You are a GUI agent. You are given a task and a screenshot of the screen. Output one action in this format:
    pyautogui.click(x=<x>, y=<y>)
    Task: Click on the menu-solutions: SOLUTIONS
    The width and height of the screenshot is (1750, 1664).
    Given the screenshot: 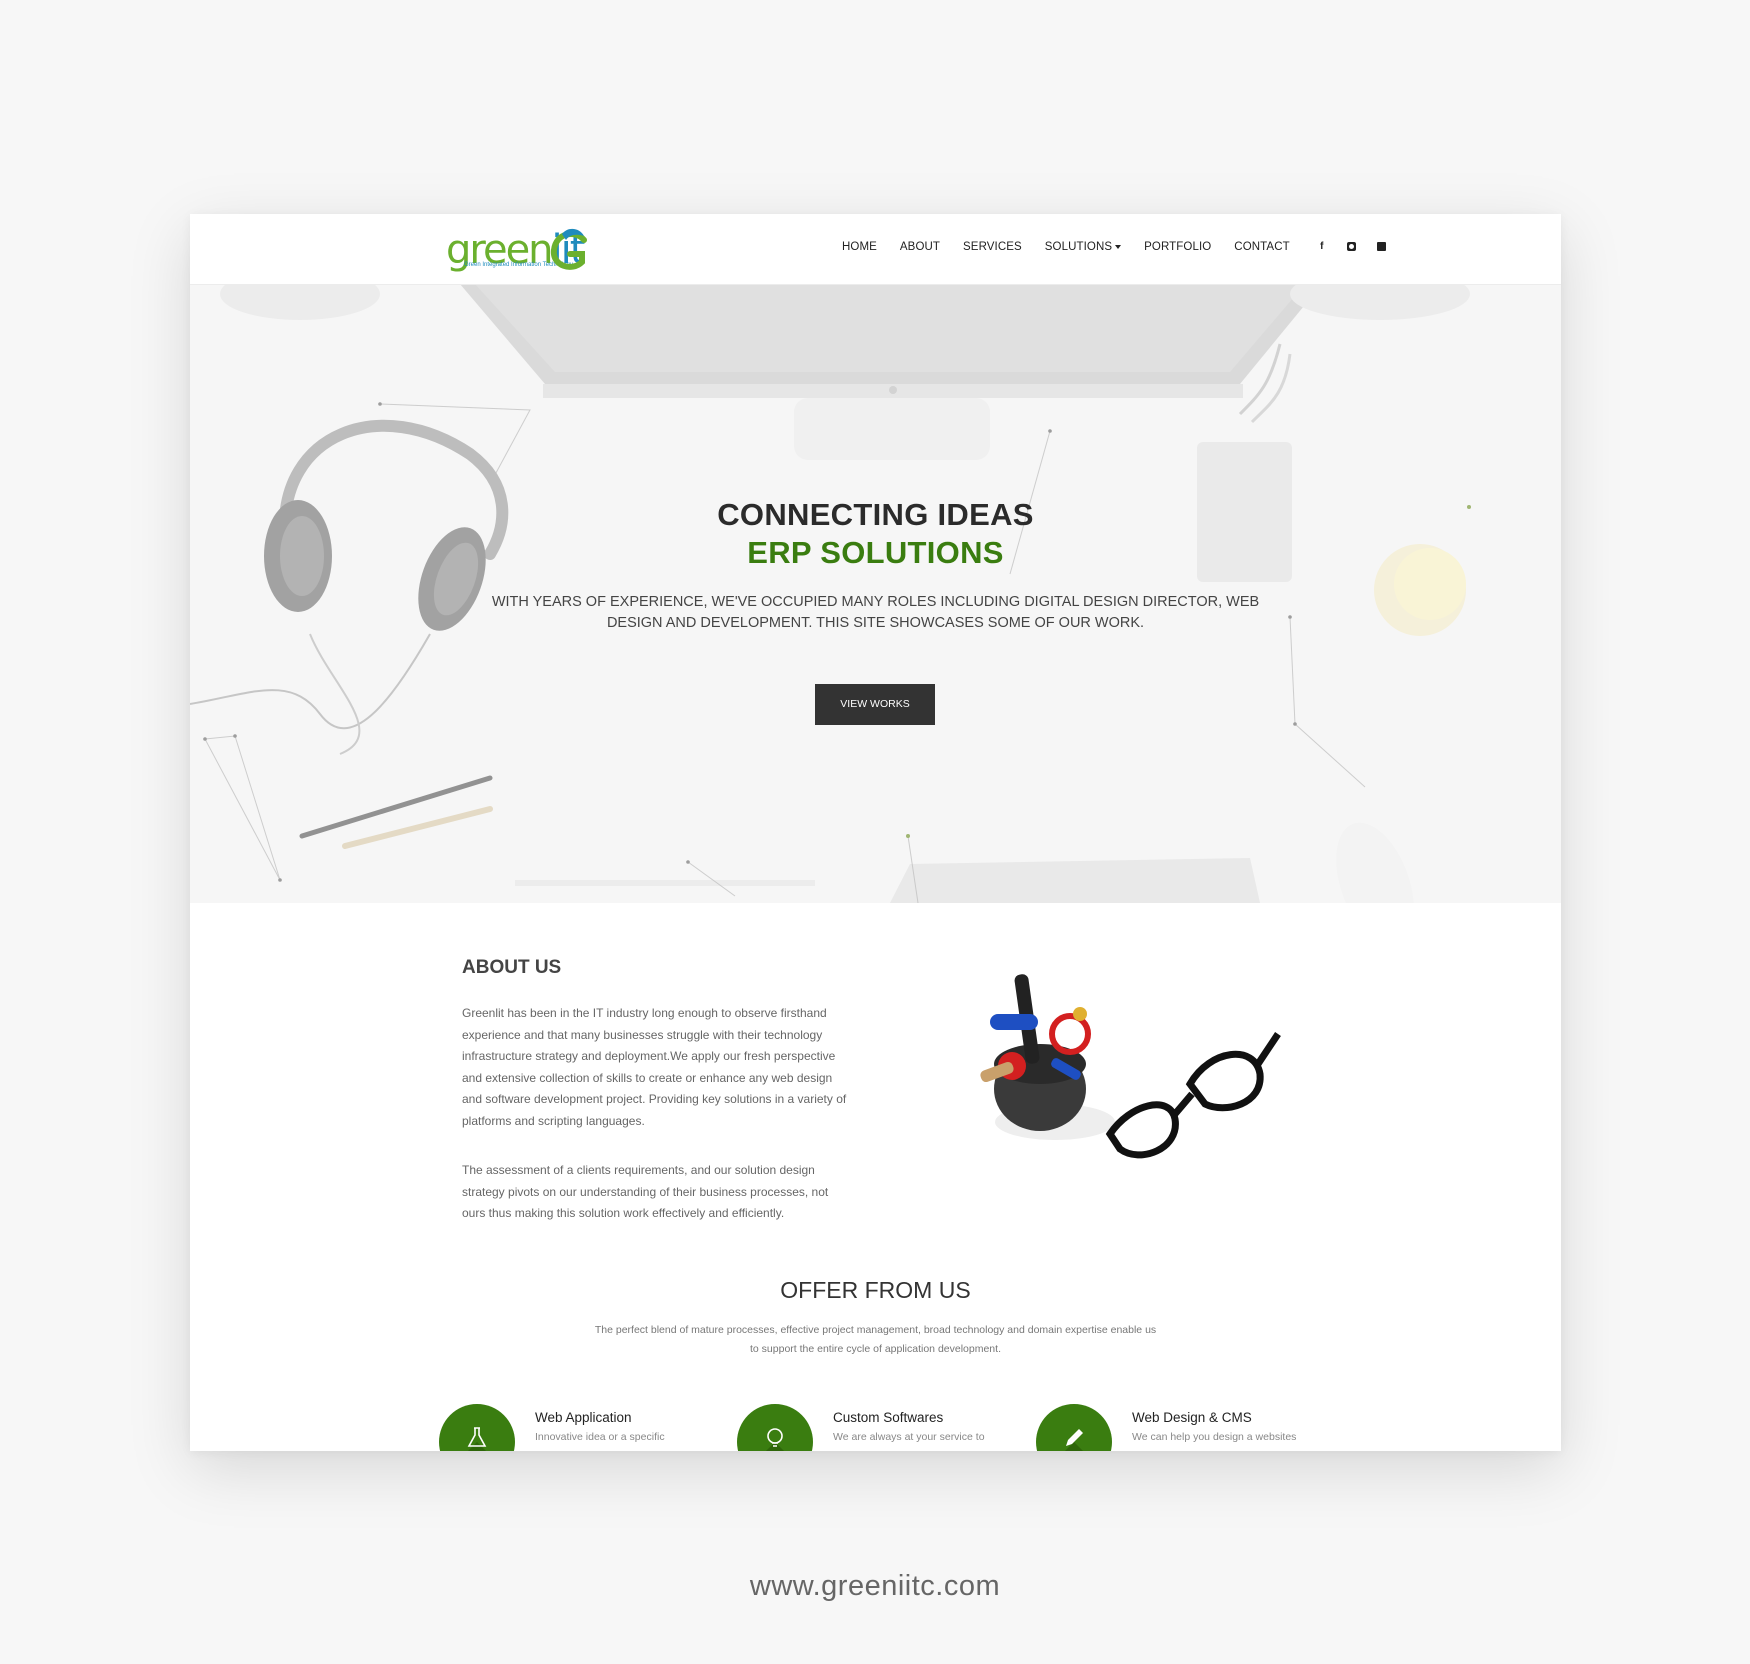 What is the action you would take?
    pyautogui.click(x=1083, y=247)
    